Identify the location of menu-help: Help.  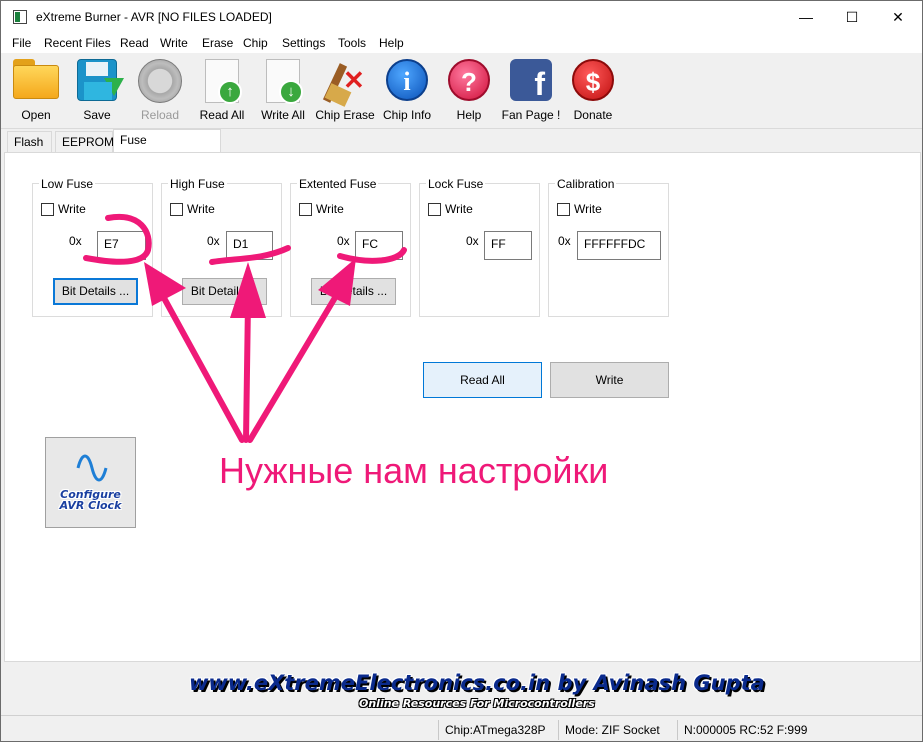
(391, 43).